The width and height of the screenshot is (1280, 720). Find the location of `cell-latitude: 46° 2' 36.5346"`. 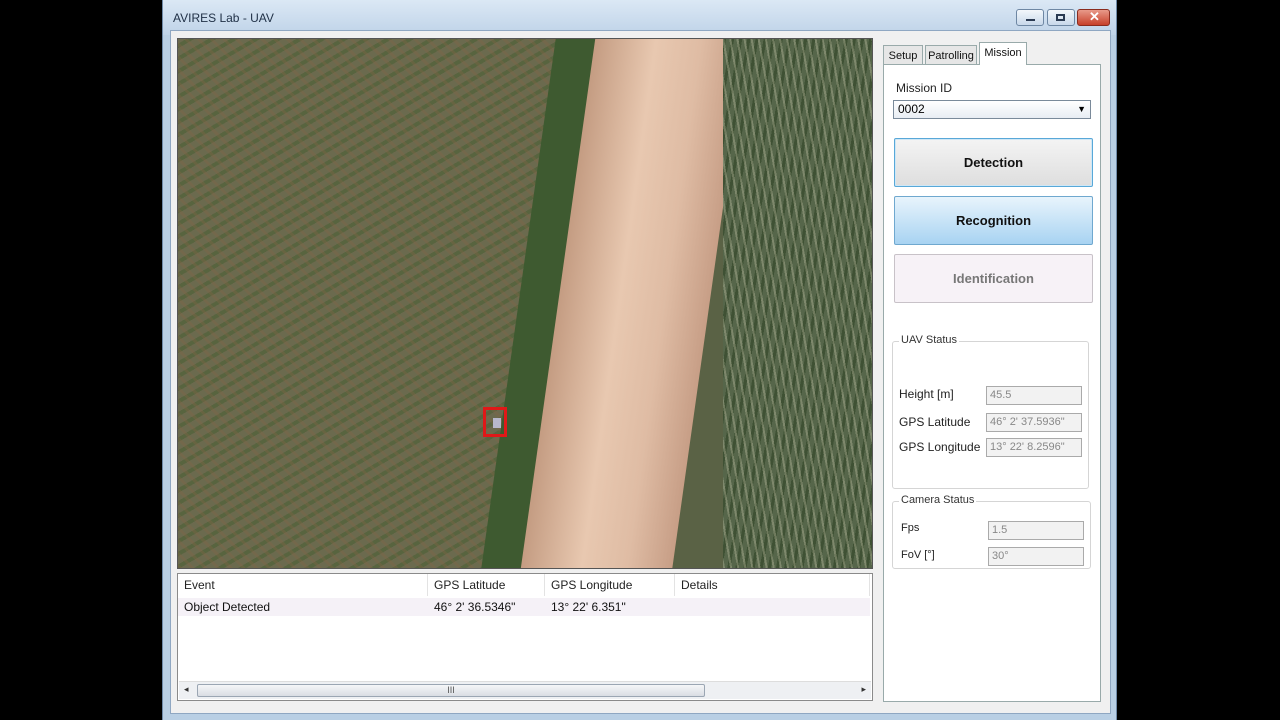

cell-latitude: 46° 2' 36.5346" is located at coordinates (475, 607).